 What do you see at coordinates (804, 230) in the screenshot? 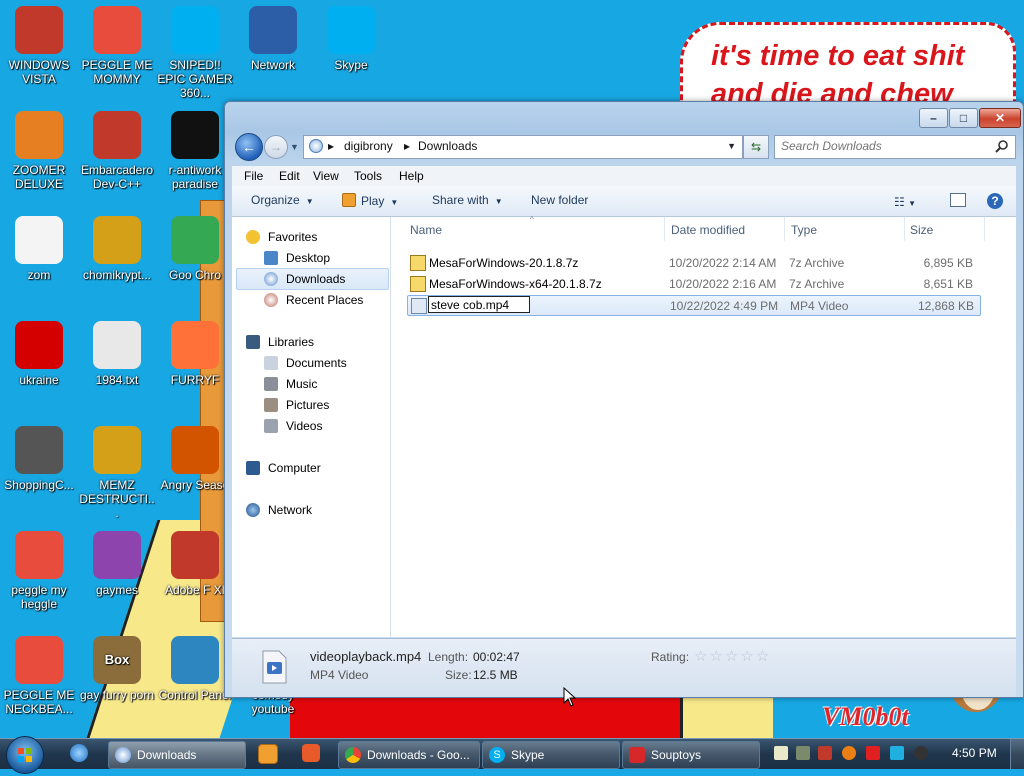
I see `column-header-type: Type` at bounding box center [804, 230].